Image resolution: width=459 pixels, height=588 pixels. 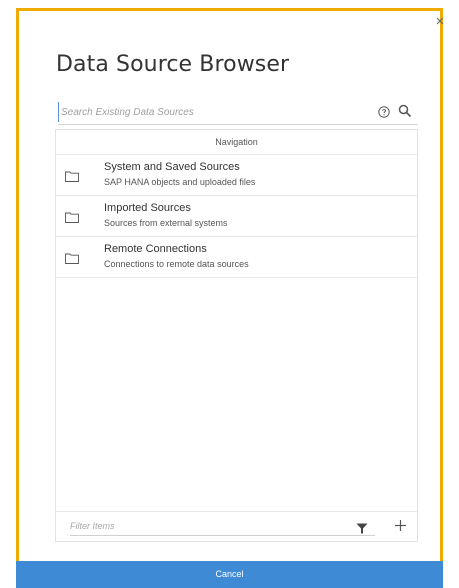 I want to click on add-icon, so click(x=400, y=525).